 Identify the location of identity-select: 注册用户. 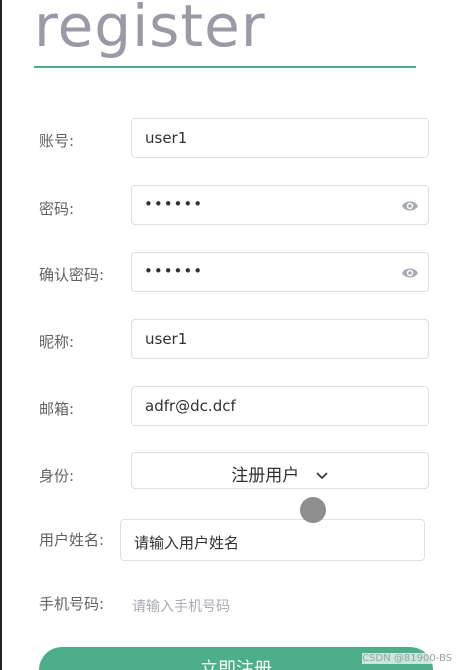
(280, 470).